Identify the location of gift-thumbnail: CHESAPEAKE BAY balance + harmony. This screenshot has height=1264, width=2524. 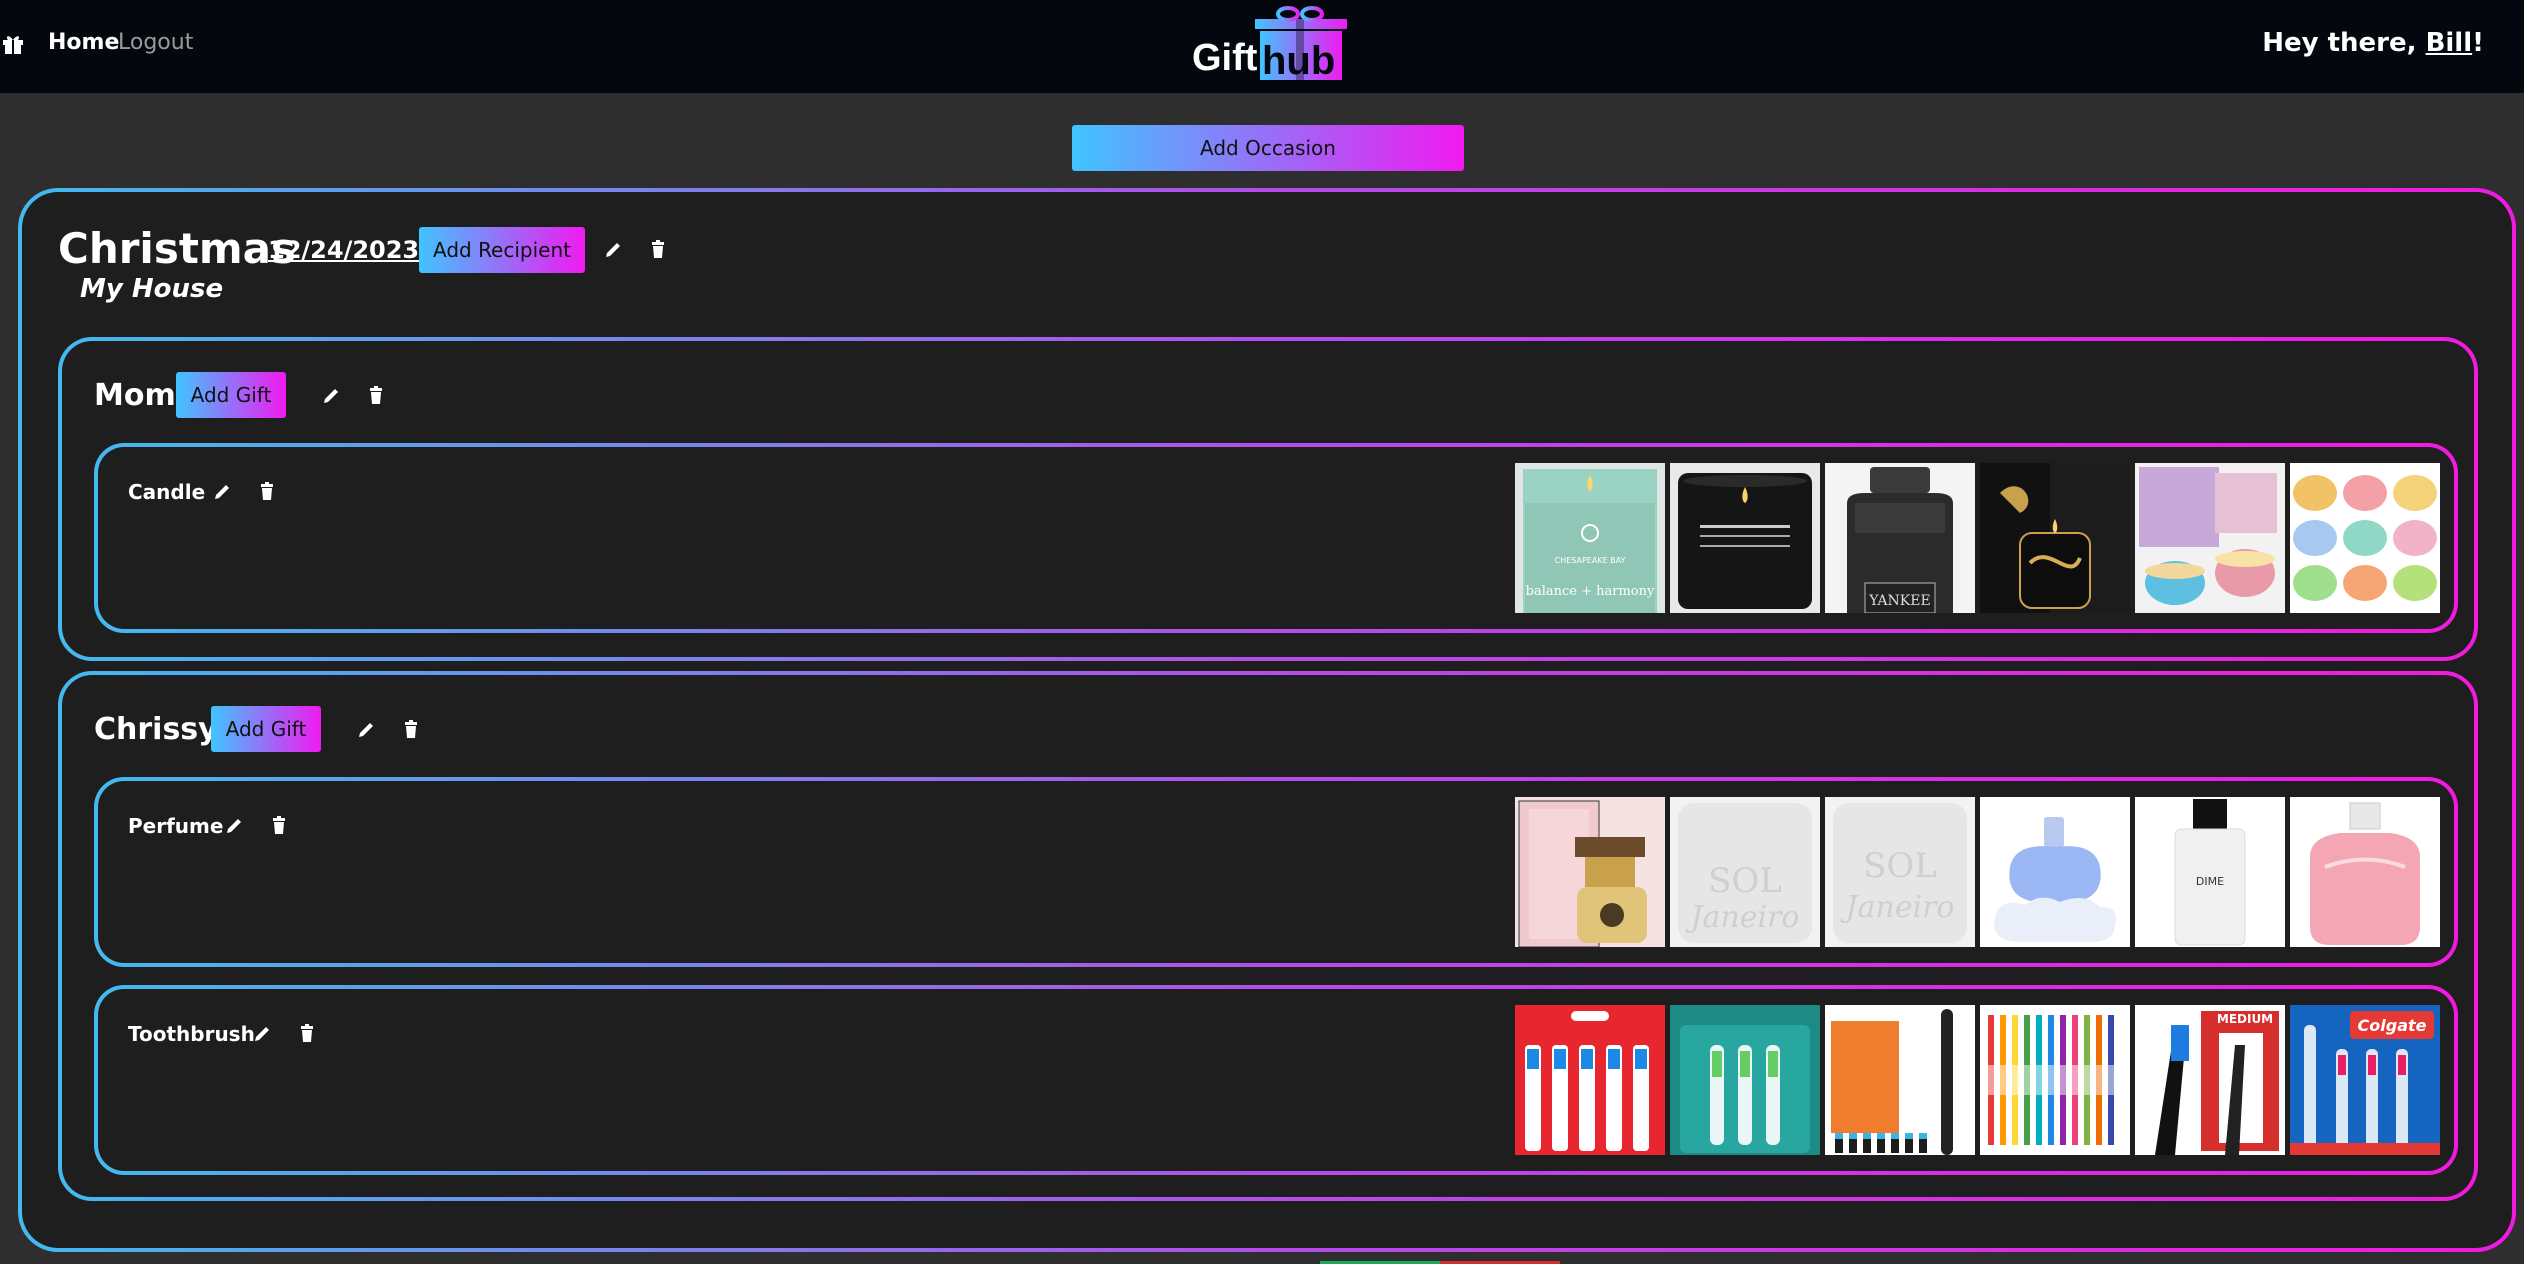
(1590, 538).